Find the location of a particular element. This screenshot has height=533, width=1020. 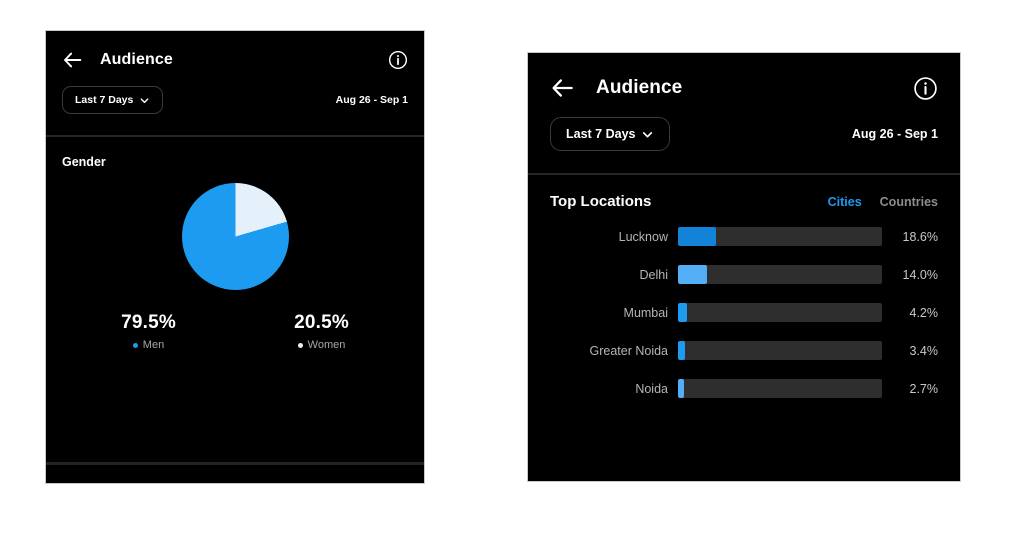

bar-percentage: 14.0% is located at coordinates (920, 274).